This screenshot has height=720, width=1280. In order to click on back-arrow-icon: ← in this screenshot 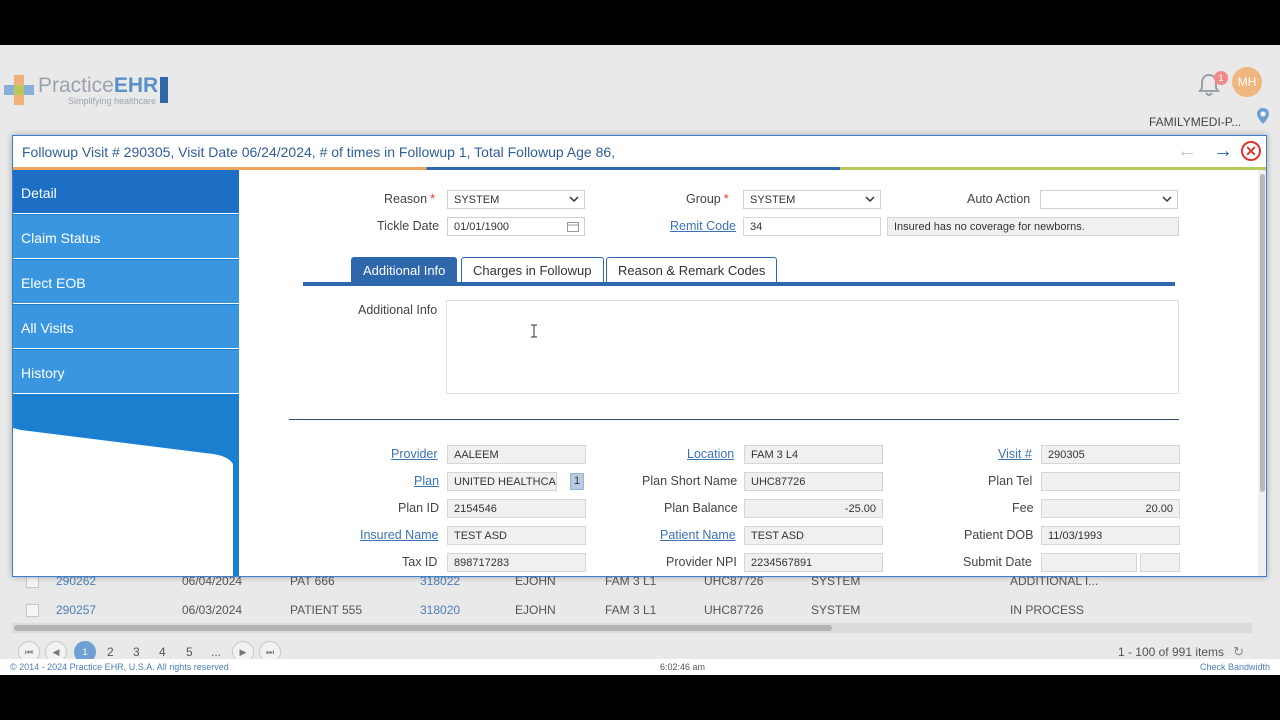, I will do `click(1187, 151)`.